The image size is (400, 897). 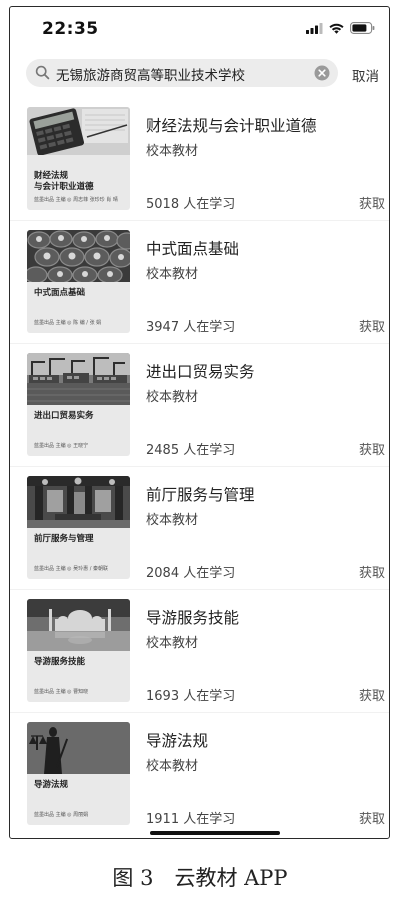 What do you see at coordinates (191, 696) in the screenshot?
I see `learner-count: 1693 人在学习` at bounding box center [191, 696].